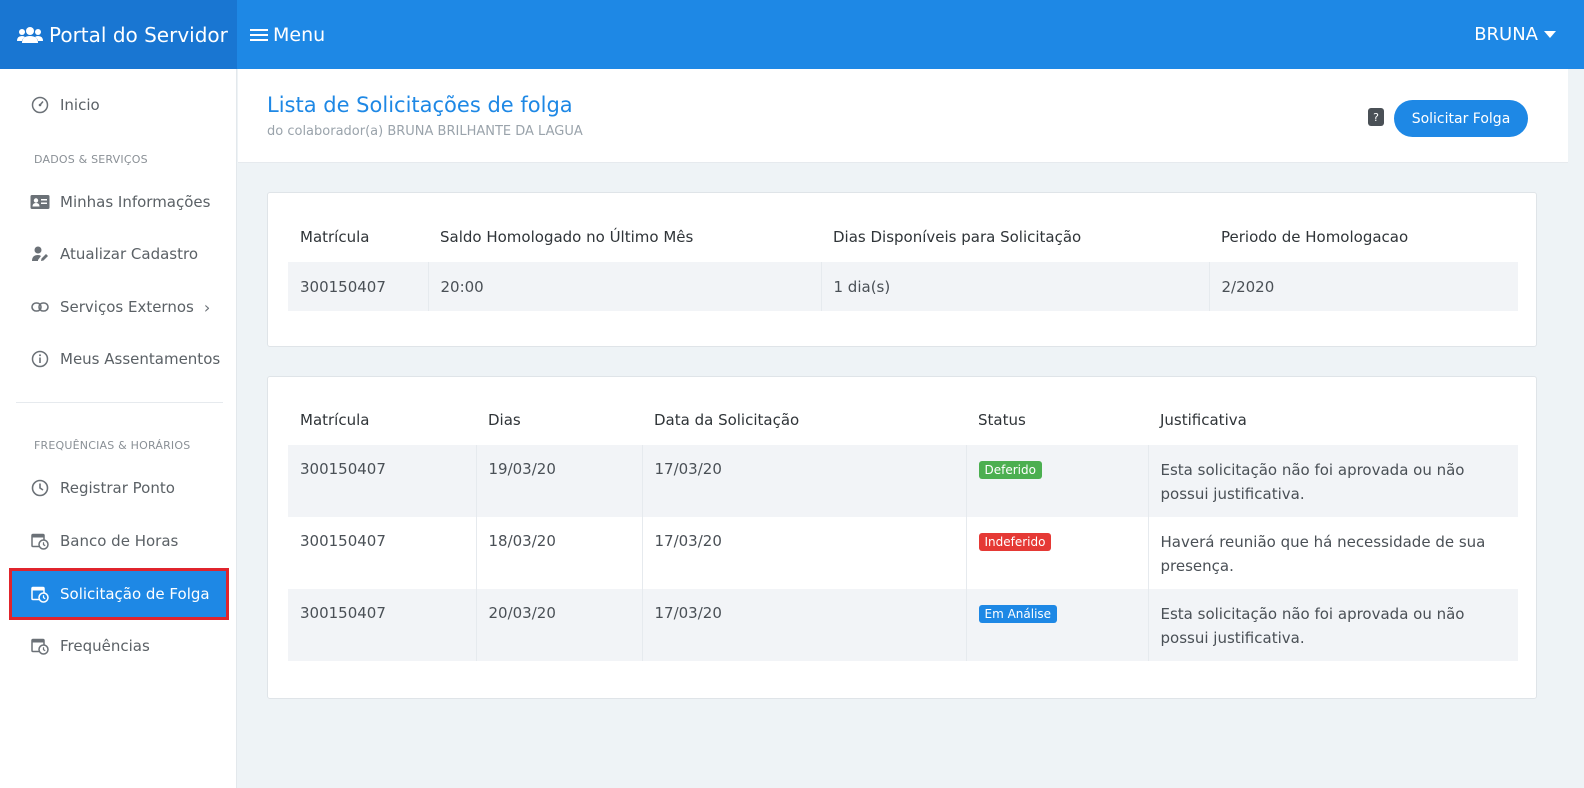  Describe the element at coordinates (138, 34) in the screenshot. I see `brand-title: Portal do Servidor` at that location.